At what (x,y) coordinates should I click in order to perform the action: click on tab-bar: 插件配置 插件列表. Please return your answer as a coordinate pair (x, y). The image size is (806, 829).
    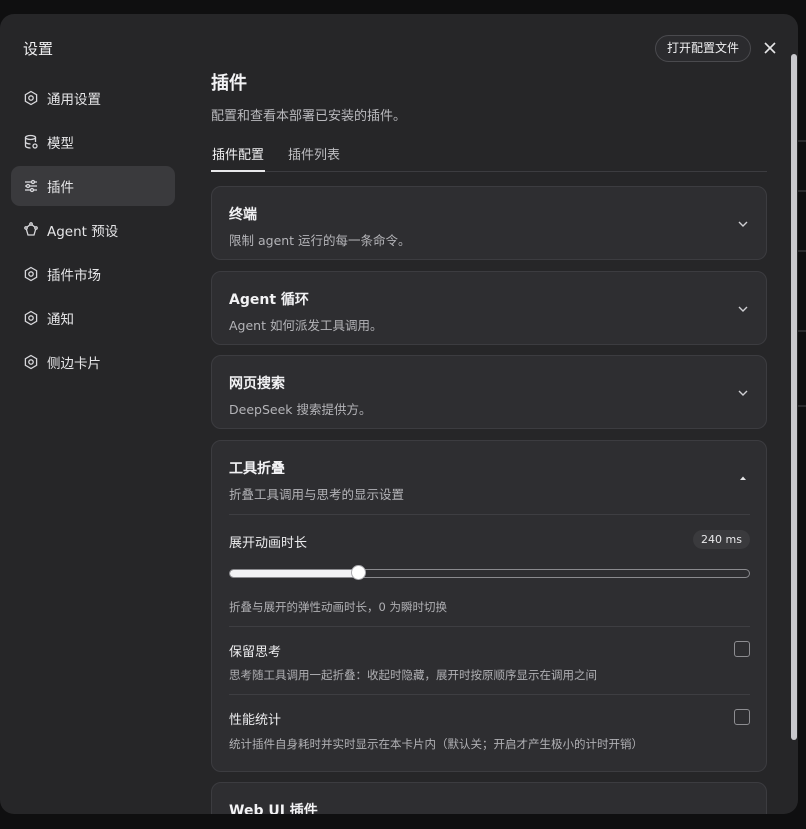
    Looking at the image, I should click on (489, 156).